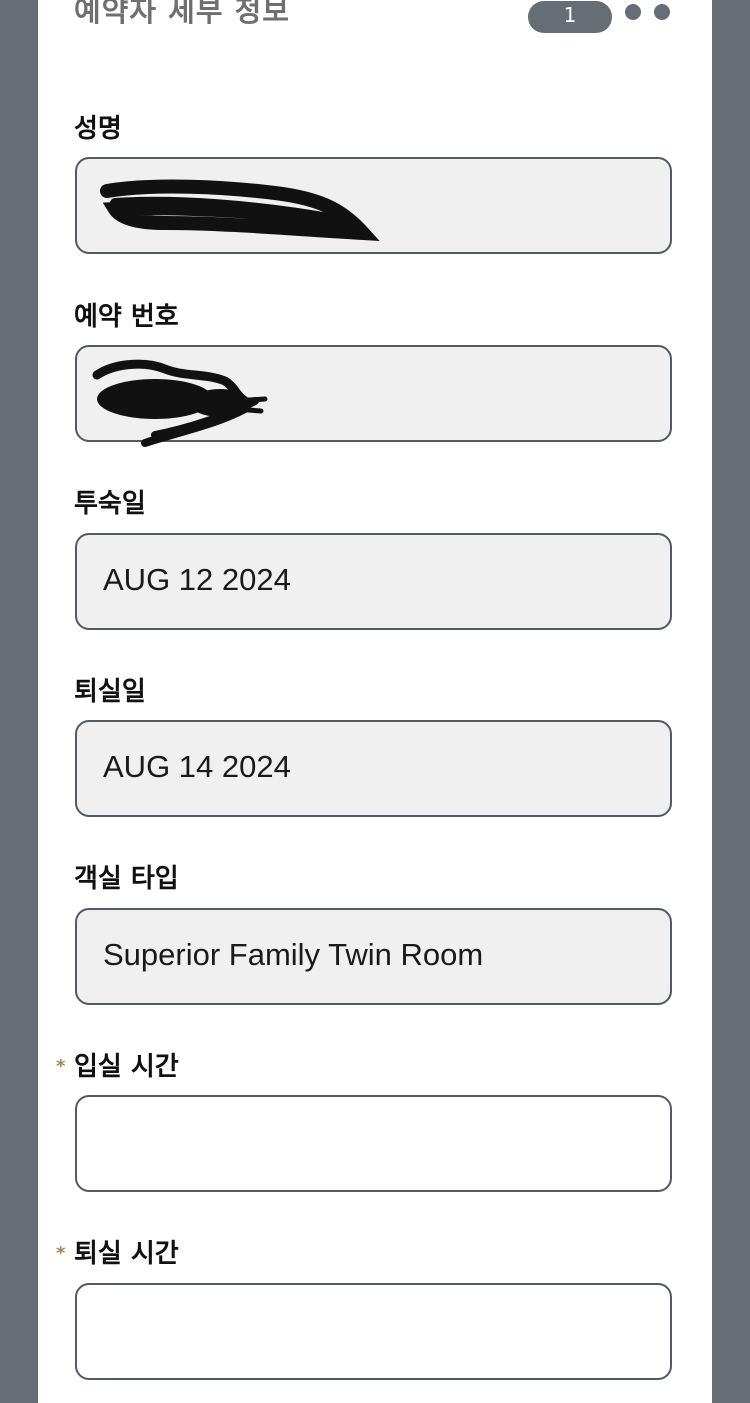 Image resolution: width=750 pixels, height=1403 pixels. What do you see at coordinates (570, 17) in the screenshot?
I see `step-indicator-current: 1` at bounding box center [570, 17].